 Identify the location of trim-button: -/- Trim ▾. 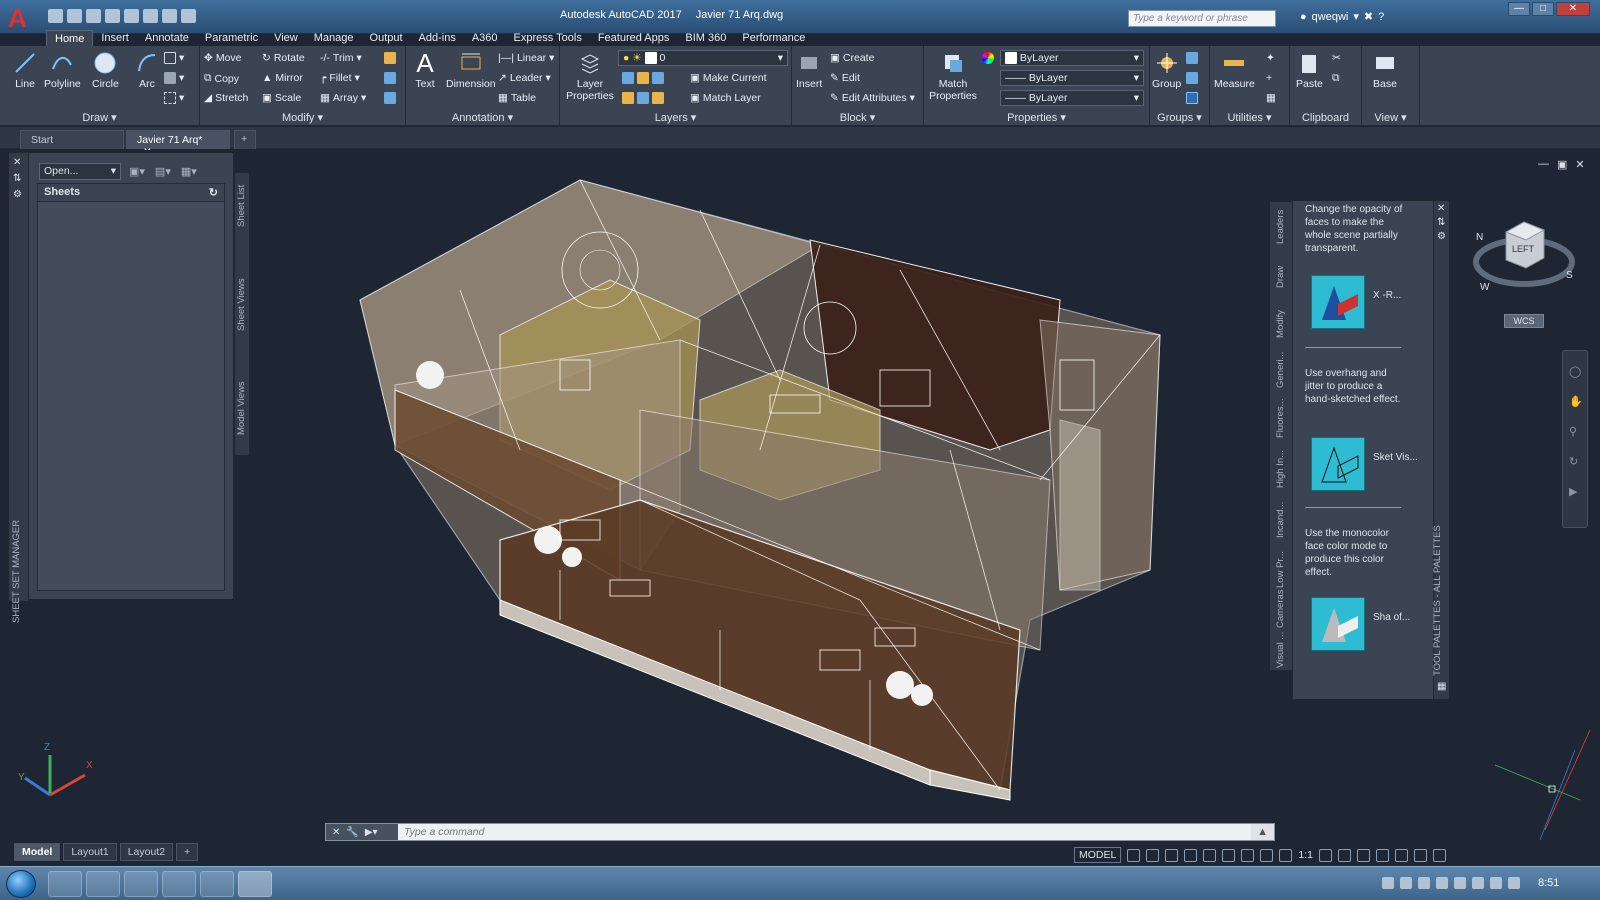
(341, 58).